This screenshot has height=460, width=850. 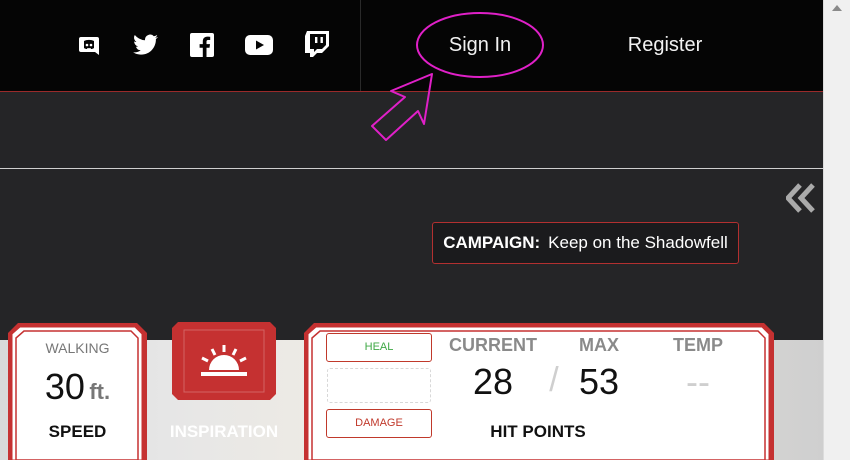 What do you see at coordinates (538, 431) in the screenshot?
I see `hit-points-title: HIT POINTS` at bounding box center [538, 431].